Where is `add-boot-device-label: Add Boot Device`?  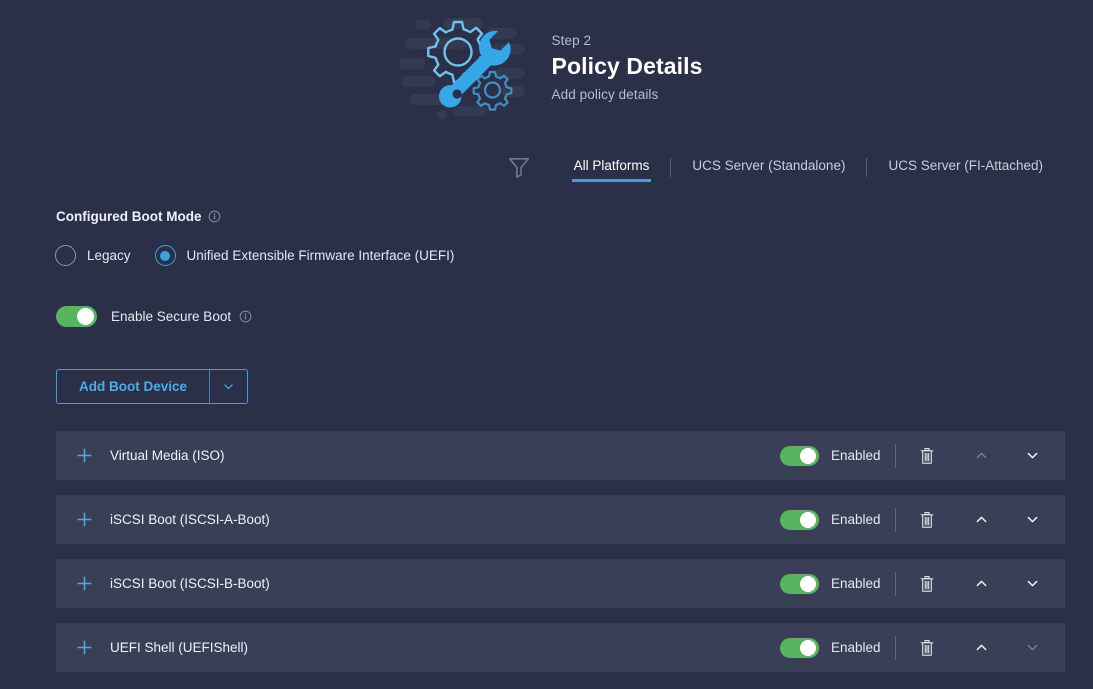
add-boot-device-label: Add Boot Device is located at coordinates (133, 386).